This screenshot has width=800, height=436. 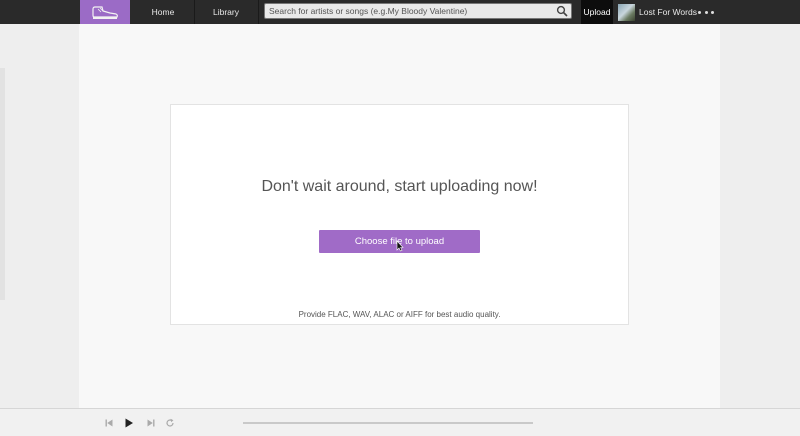 I want to click on upload-headline: Don't wait around, start uploading now!, so click(x=399, y=186).